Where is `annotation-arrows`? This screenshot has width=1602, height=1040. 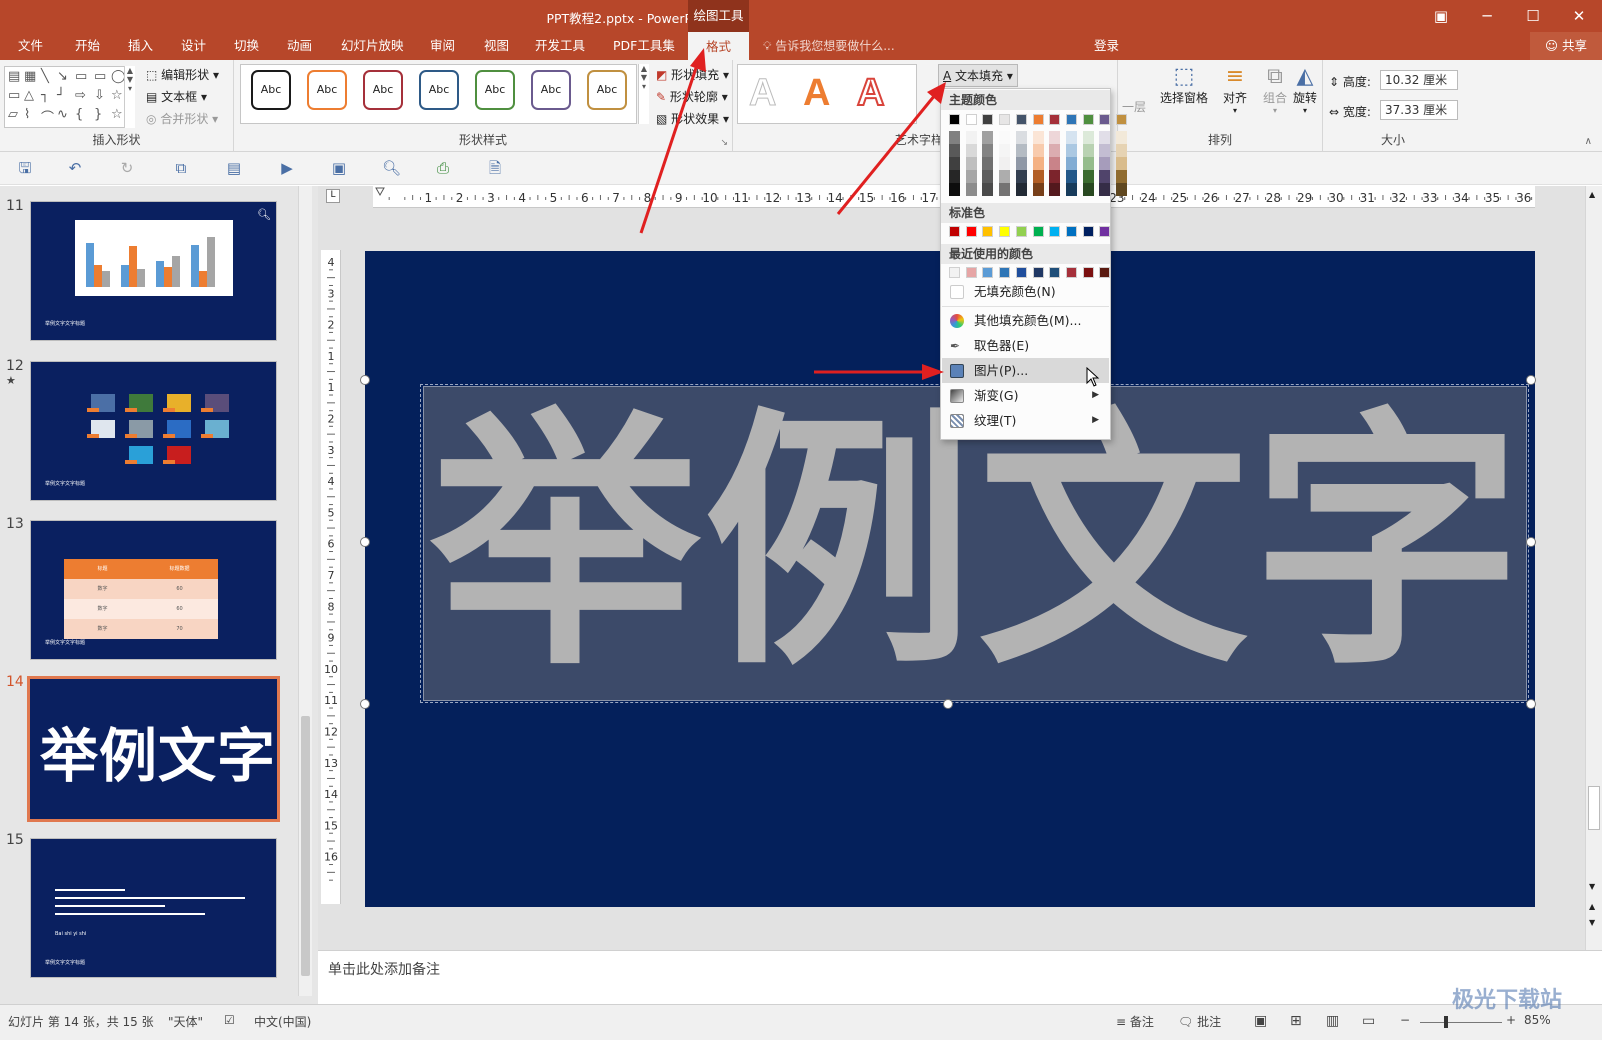
annotation-arrows is located at coordinates (792, 214).